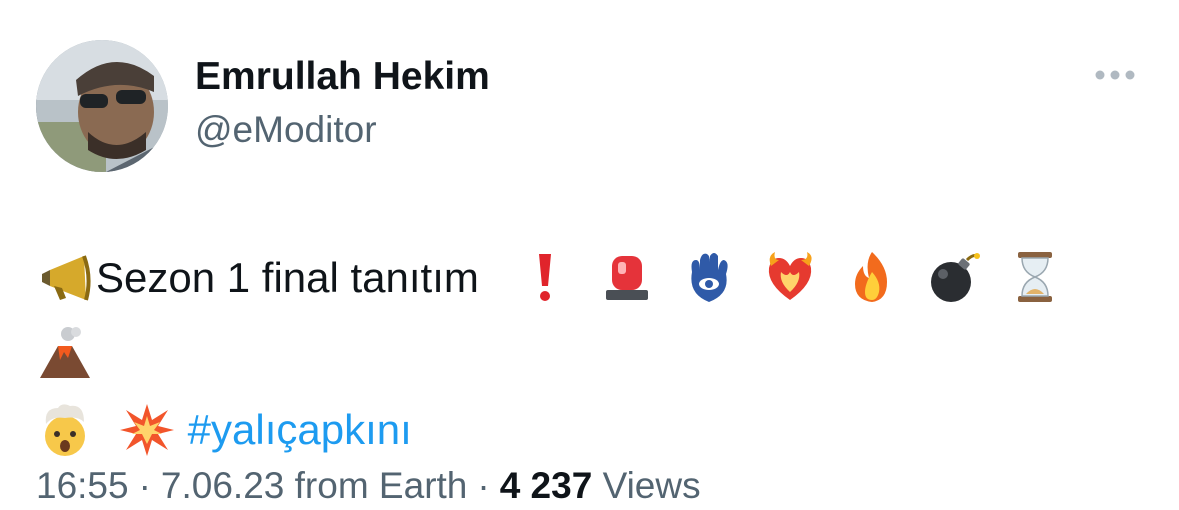 The image size is (1179, 510). I want to click on more-horizontal-icon, so click(1115, 75).